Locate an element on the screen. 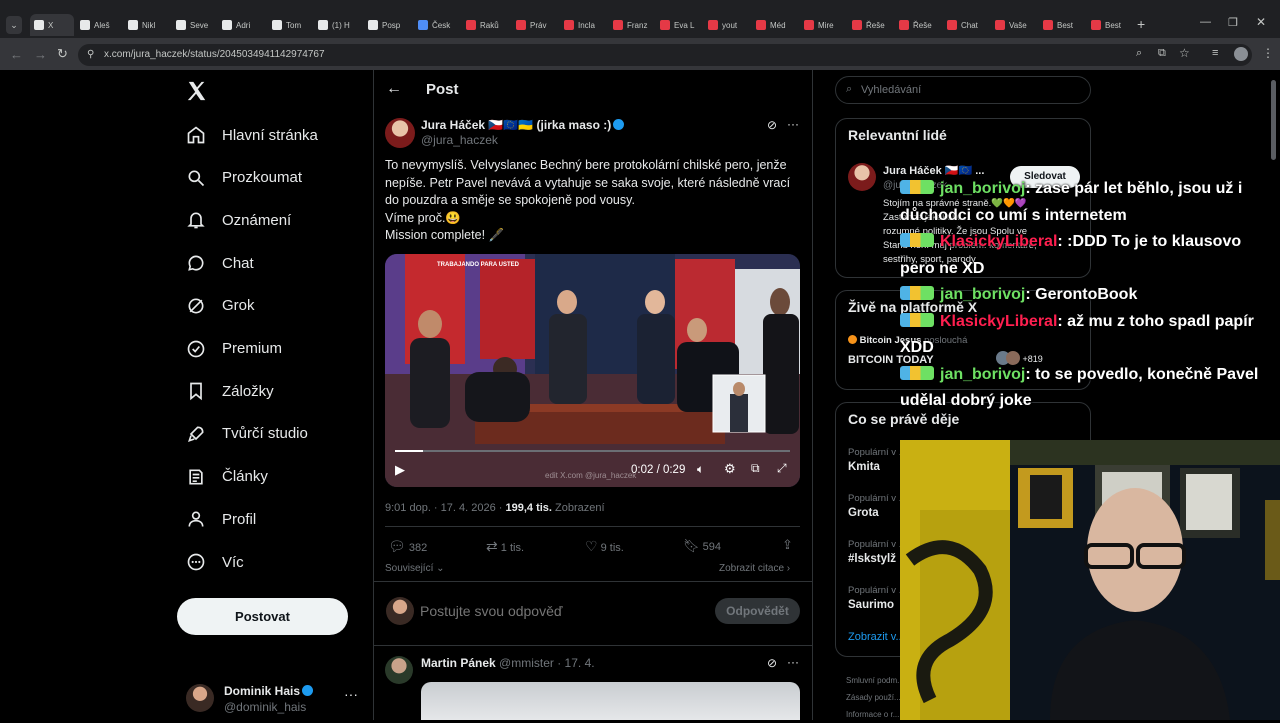  browser-tab: Aleš is located at coordinates (102, 25).